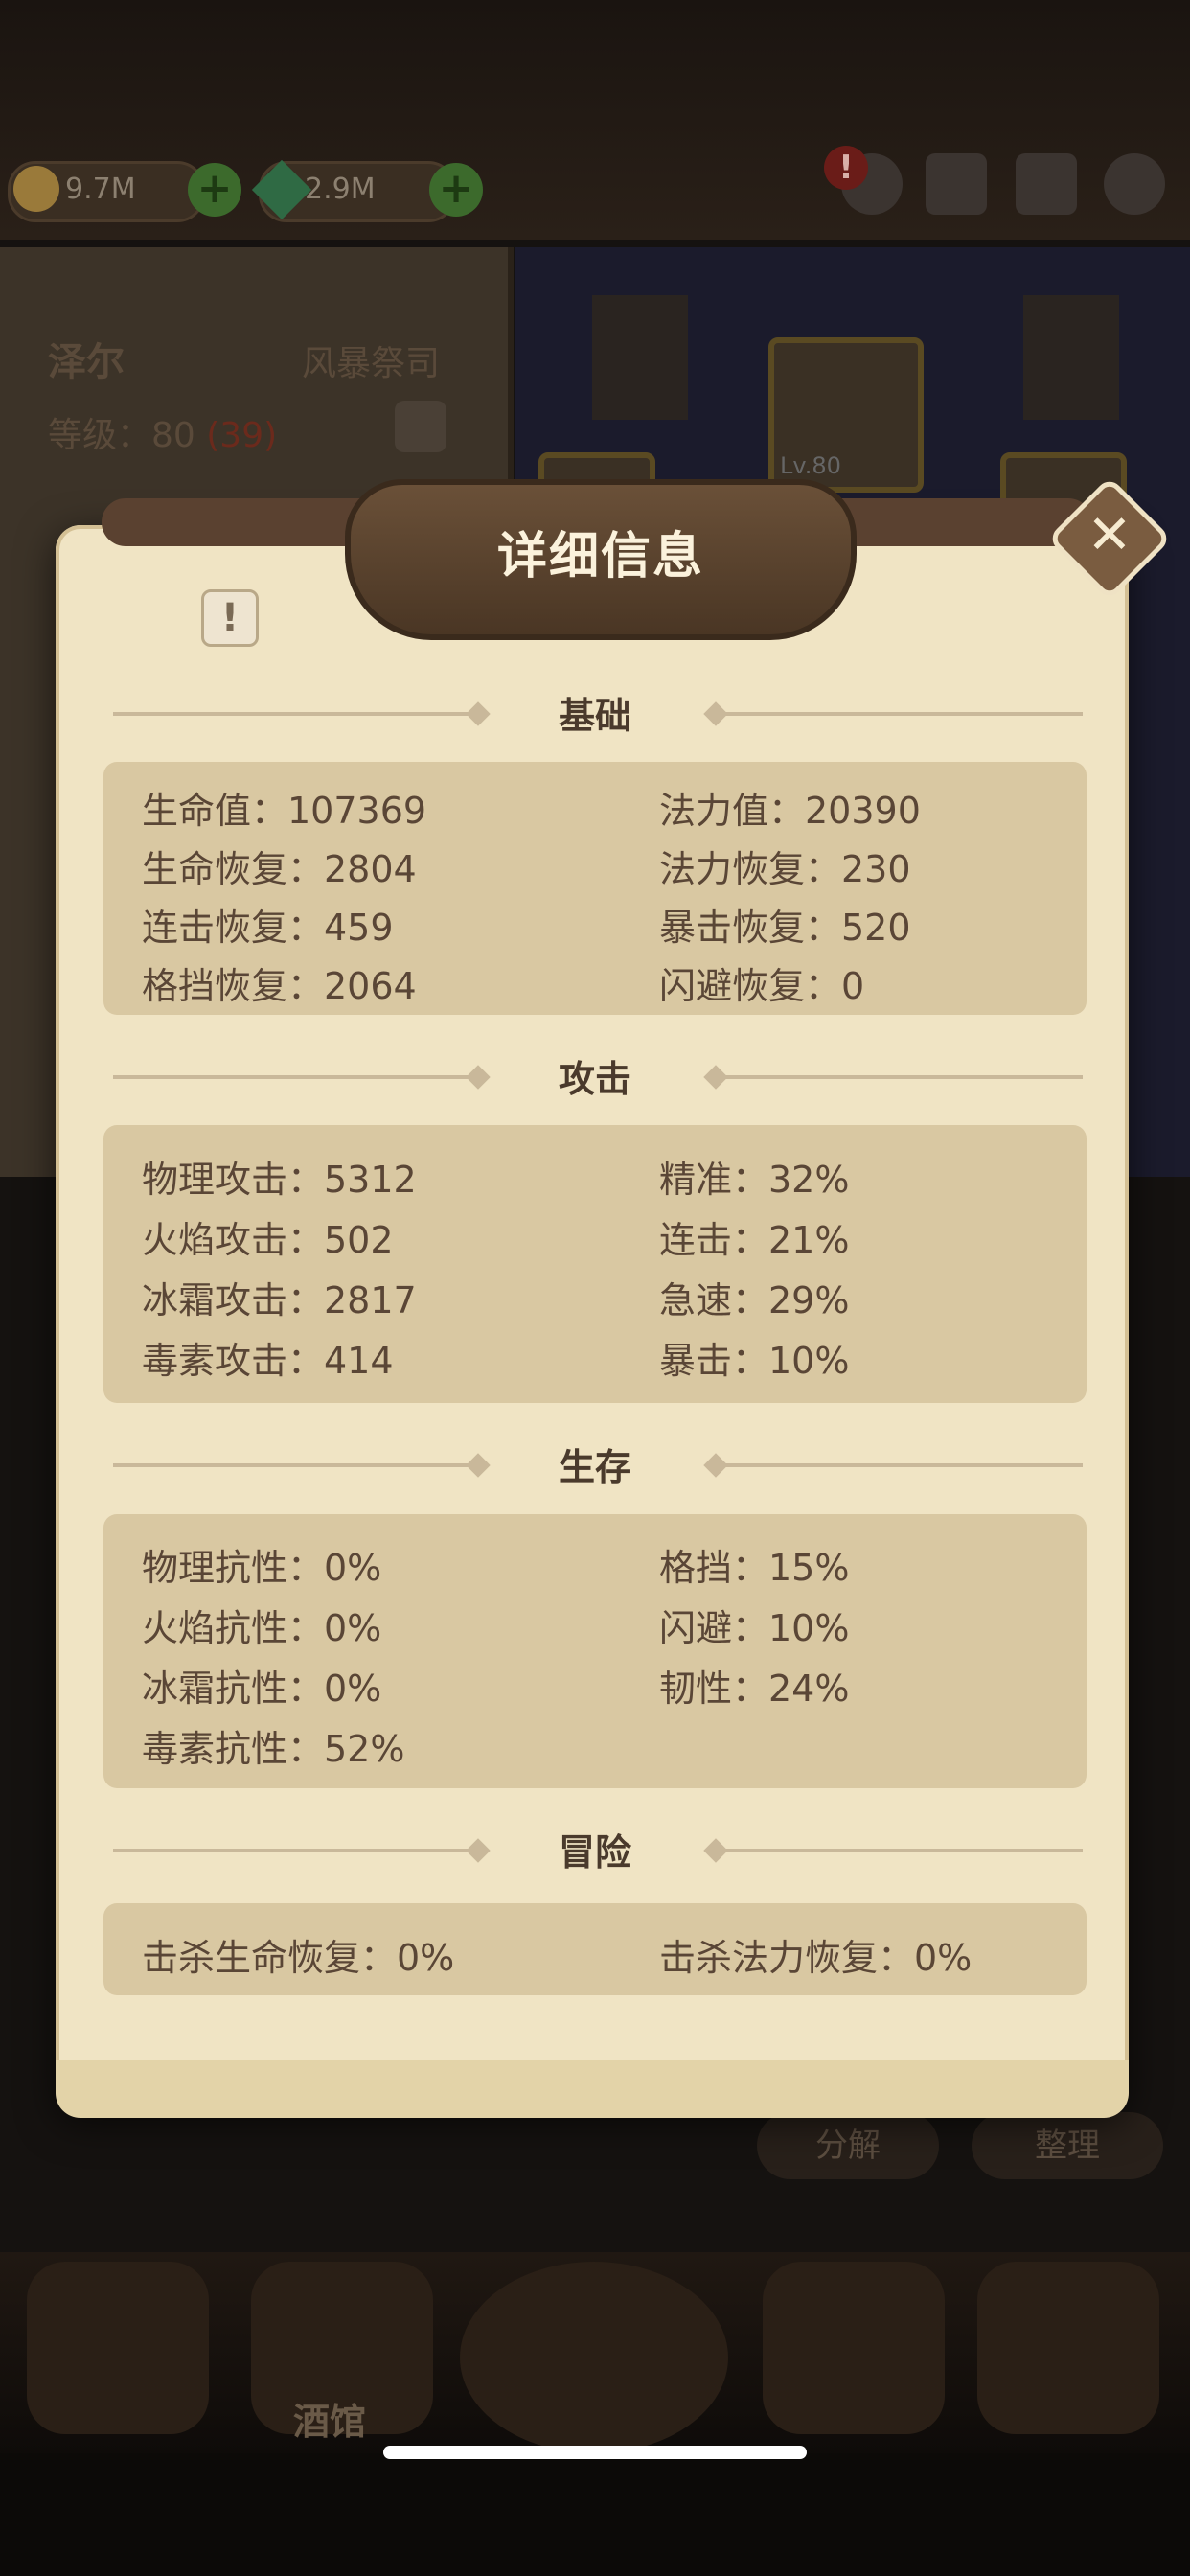 Image resolution: width=1190 pixels, height=2576 pixels. What do you see at coordinates (755, 1689) in the screenshot?
I see `stat-toughness: 韧性：24%` at bounding box center [755, 1689].